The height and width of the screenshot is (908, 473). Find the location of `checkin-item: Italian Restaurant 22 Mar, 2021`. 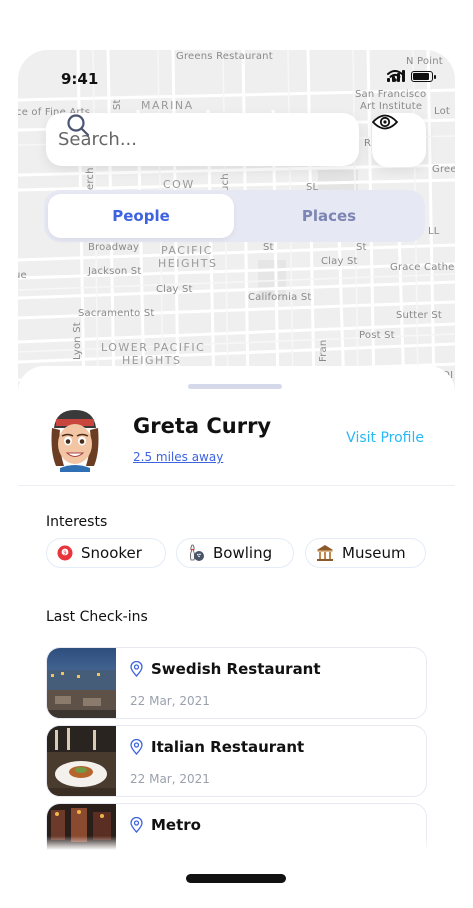

checkin-item: Italian Restaurant 22 Mar, 2021 is located at coordinates (236, 761).